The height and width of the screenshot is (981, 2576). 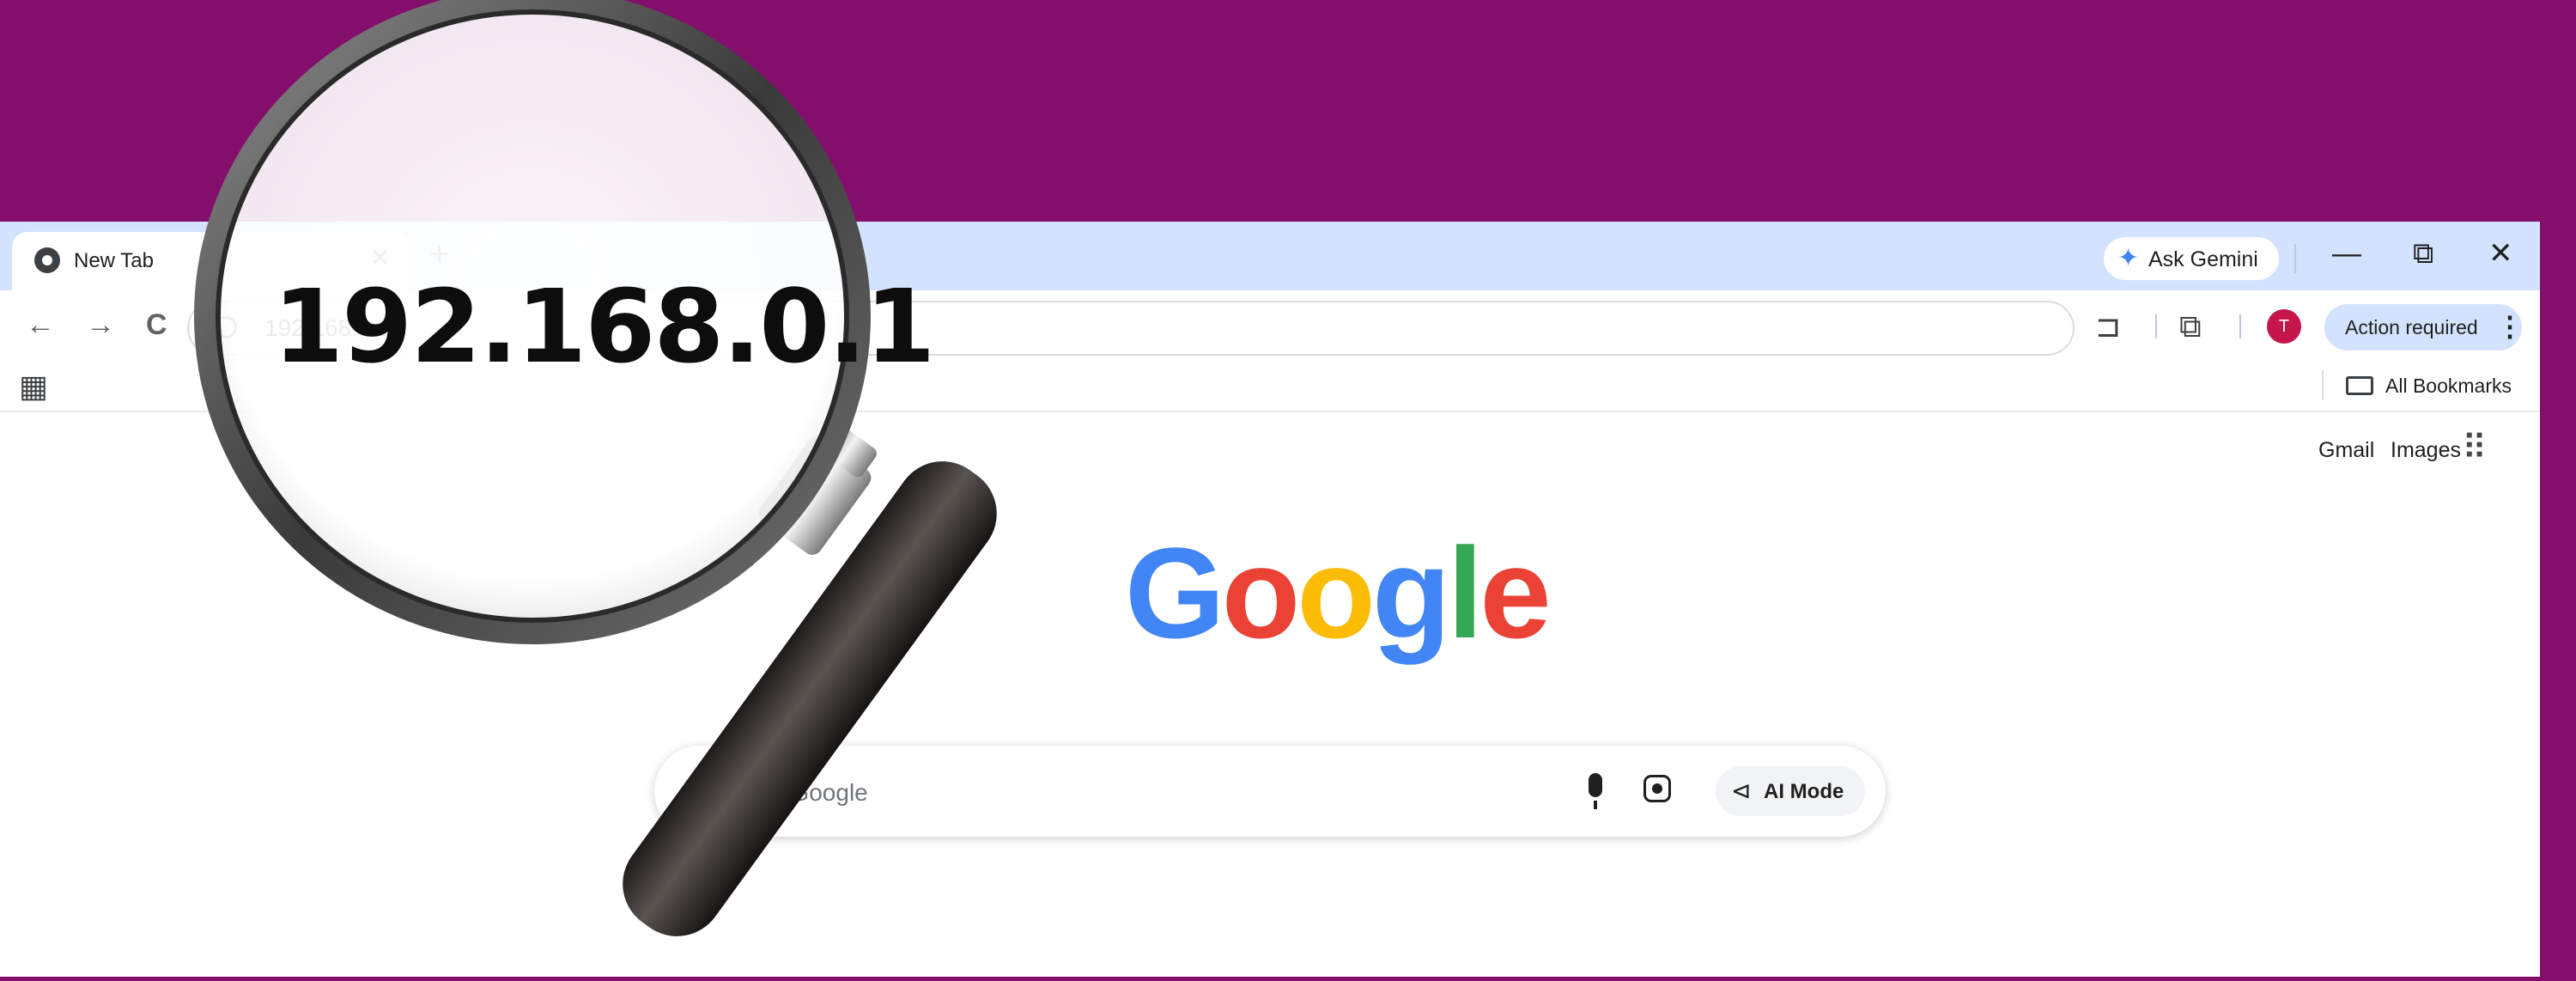 I want to click on action-required-button: Action required ⋮, so click(x=2424, y=327).